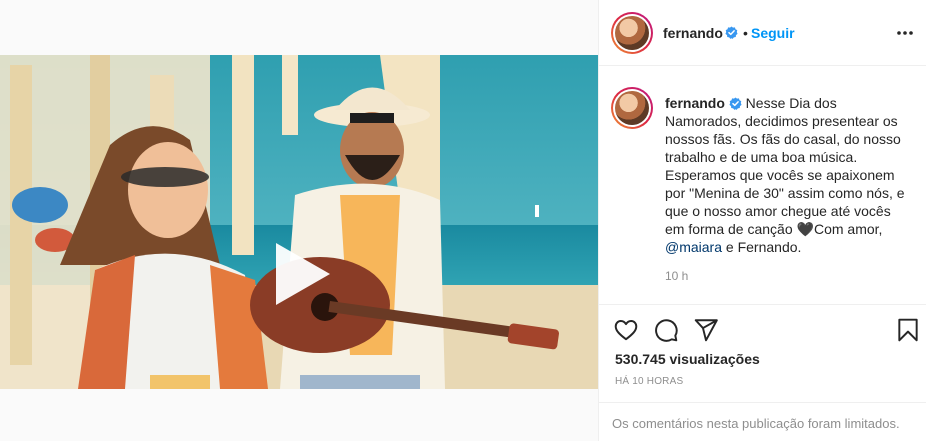 This screenshot has height=441, width=926. I want to click on action-bar: 530.745 visualizações HÁ 10 HORAS, so click(762, 354).